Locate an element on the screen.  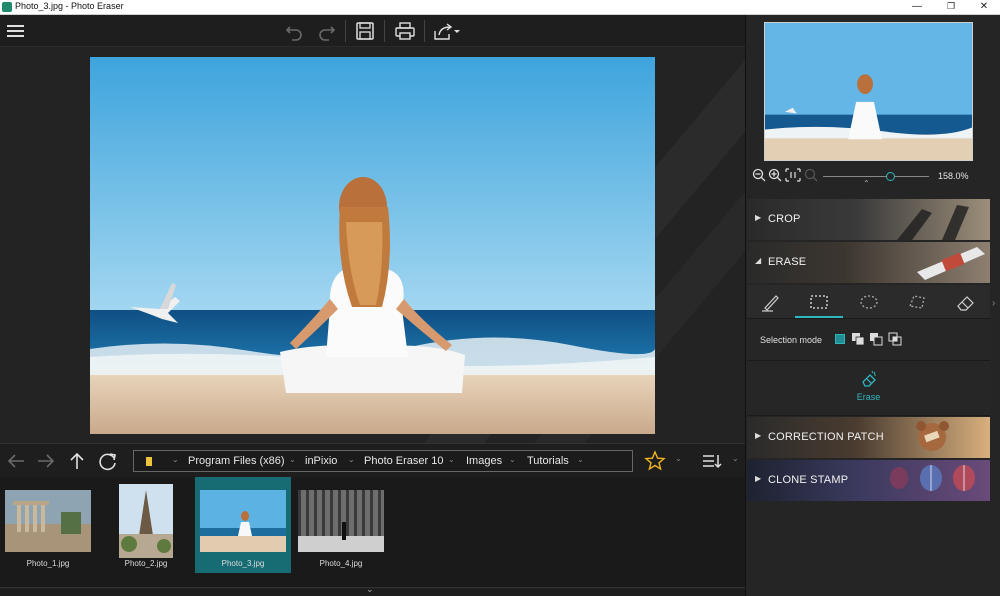
actual-size-icon is located at coordinates (793, 175).